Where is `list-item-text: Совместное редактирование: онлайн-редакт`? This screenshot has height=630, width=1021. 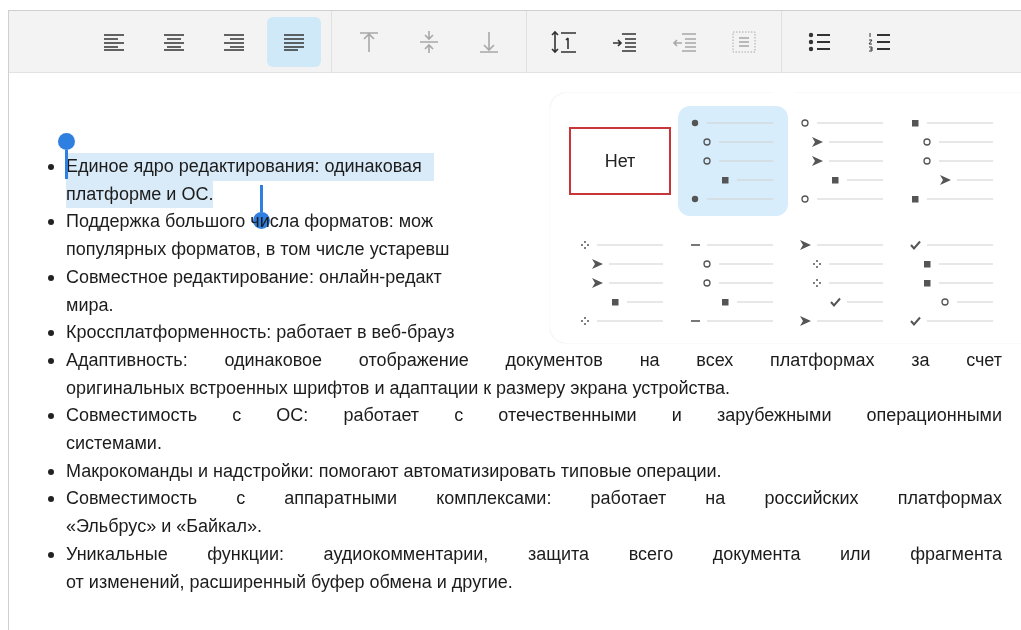 list-item-text: Совместное редактирование: онлайн-редакт is located at coordinates (254, 277).